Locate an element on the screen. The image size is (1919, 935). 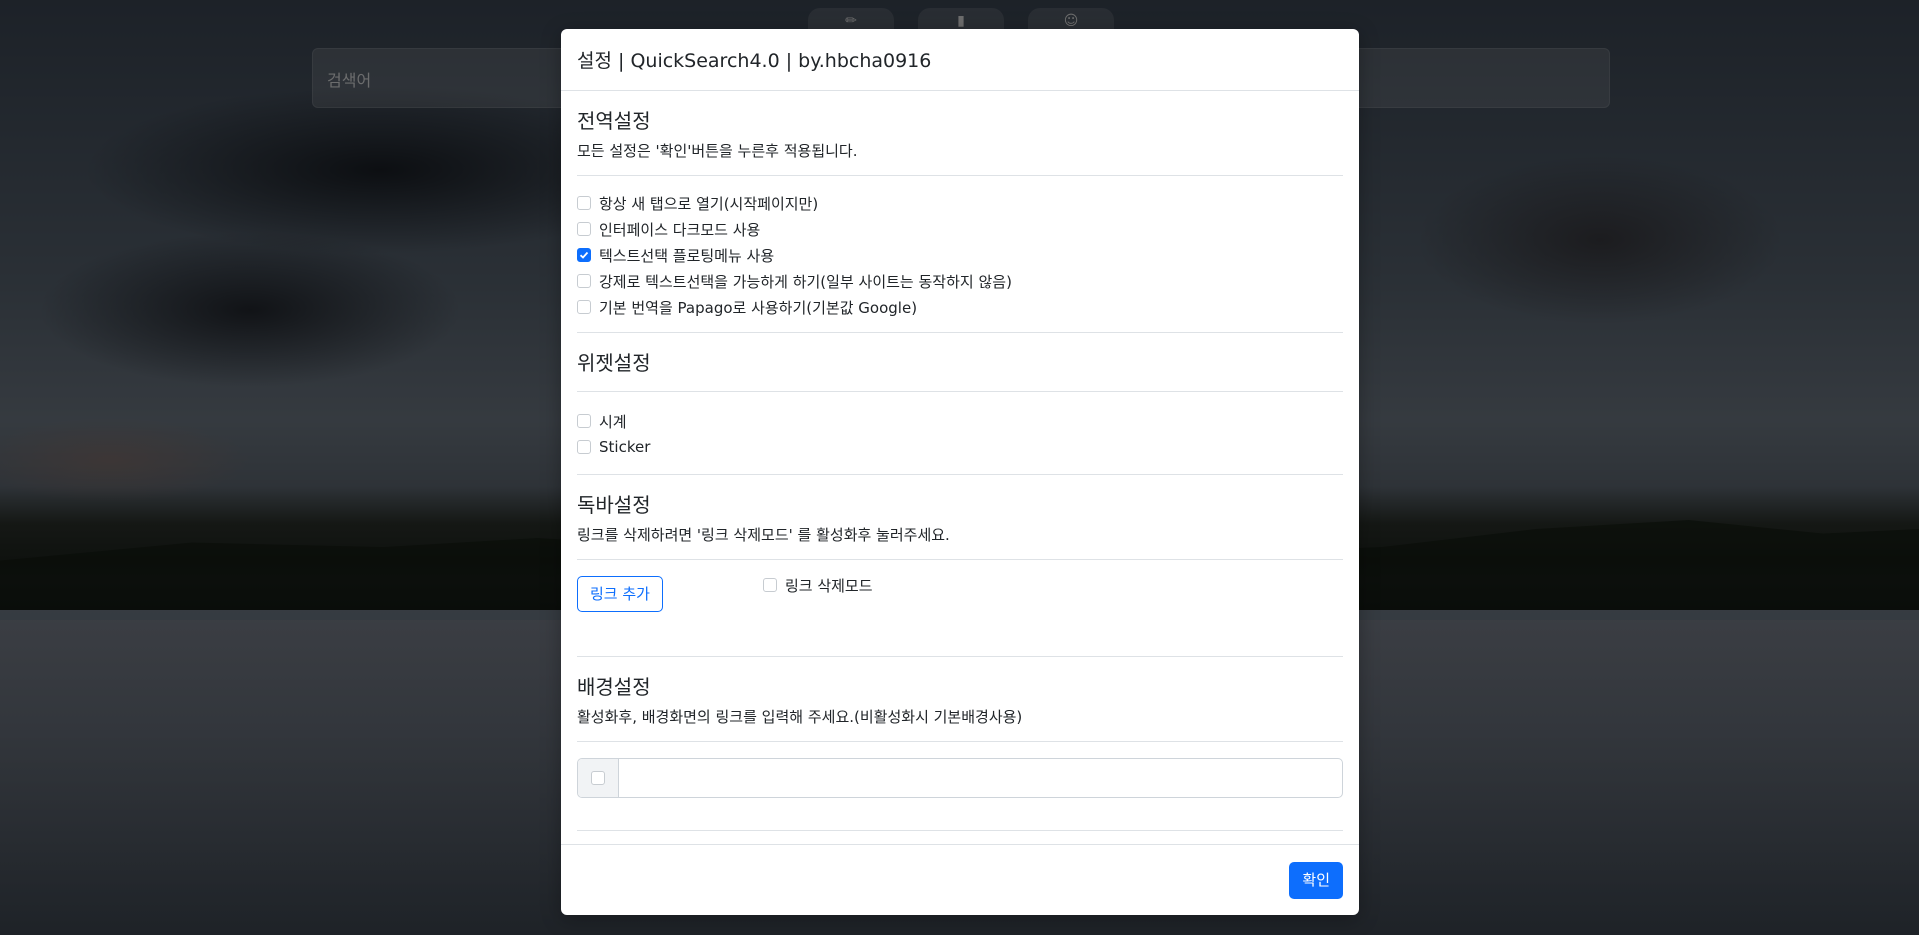
clock-checkbox is located at coordinates (584, 421).